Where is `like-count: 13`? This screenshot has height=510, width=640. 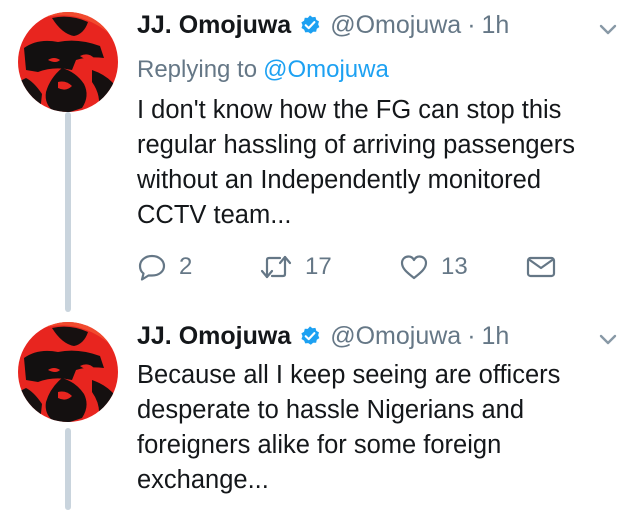
like-count: 13 is located at coordinates (454, 266).